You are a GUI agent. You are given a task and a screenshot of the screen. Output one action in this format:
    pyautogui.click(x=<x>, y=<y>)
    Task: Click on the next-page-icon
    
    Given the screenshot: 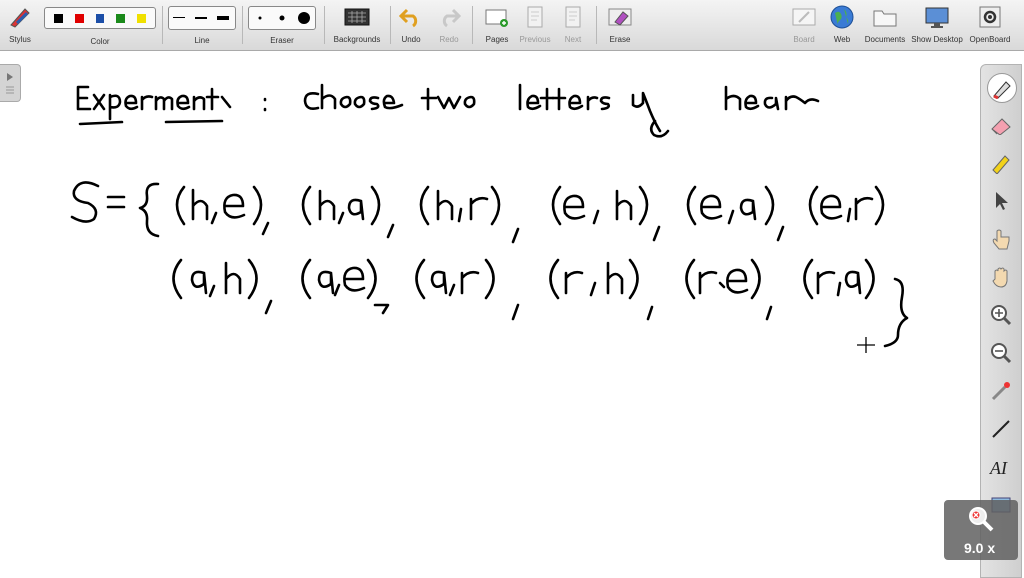 What is the action you would take?
    pyautogui.click(x=573, y=17)
    